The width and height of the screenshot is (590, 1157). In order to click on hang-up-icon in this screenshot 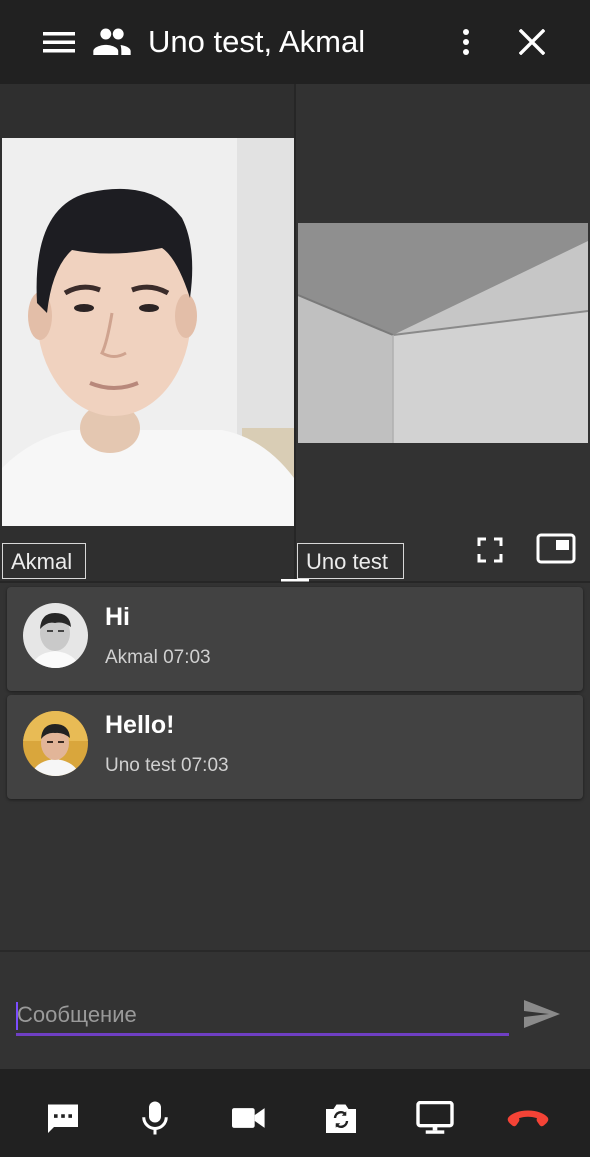, I will do `click(528, 1118)`.